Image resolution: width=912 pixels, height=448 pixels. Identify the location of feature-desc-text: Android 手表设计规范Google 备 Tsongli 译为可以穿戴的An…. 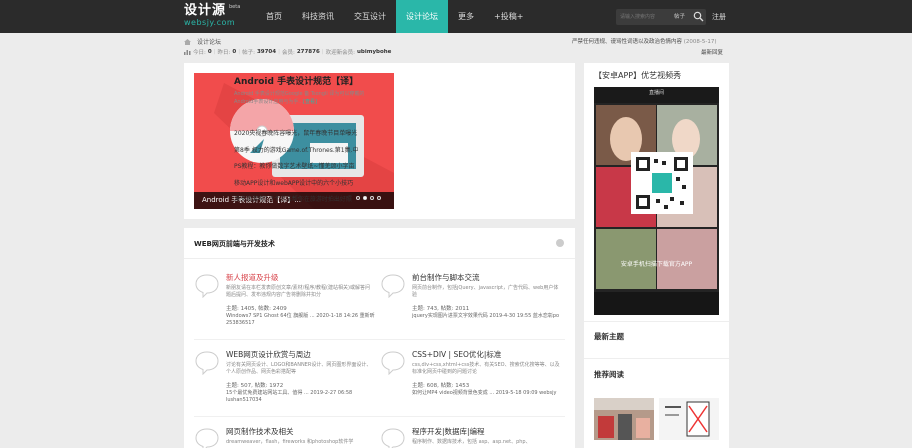
(299, 98).